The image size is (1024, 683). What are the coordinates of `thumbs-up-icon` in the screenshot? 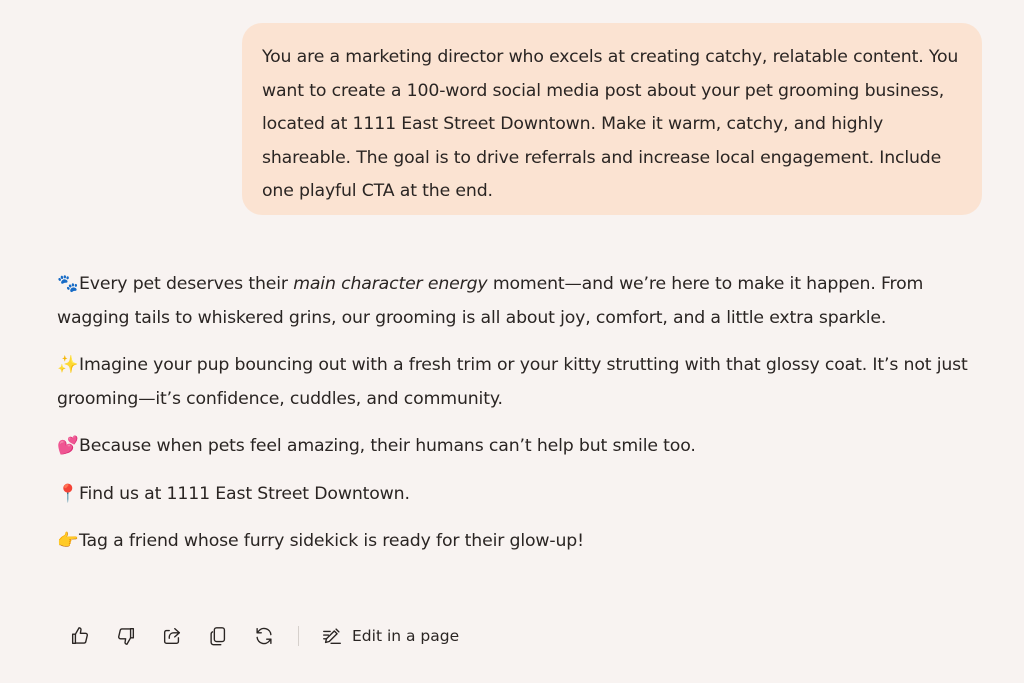 It's located at (79, 636).